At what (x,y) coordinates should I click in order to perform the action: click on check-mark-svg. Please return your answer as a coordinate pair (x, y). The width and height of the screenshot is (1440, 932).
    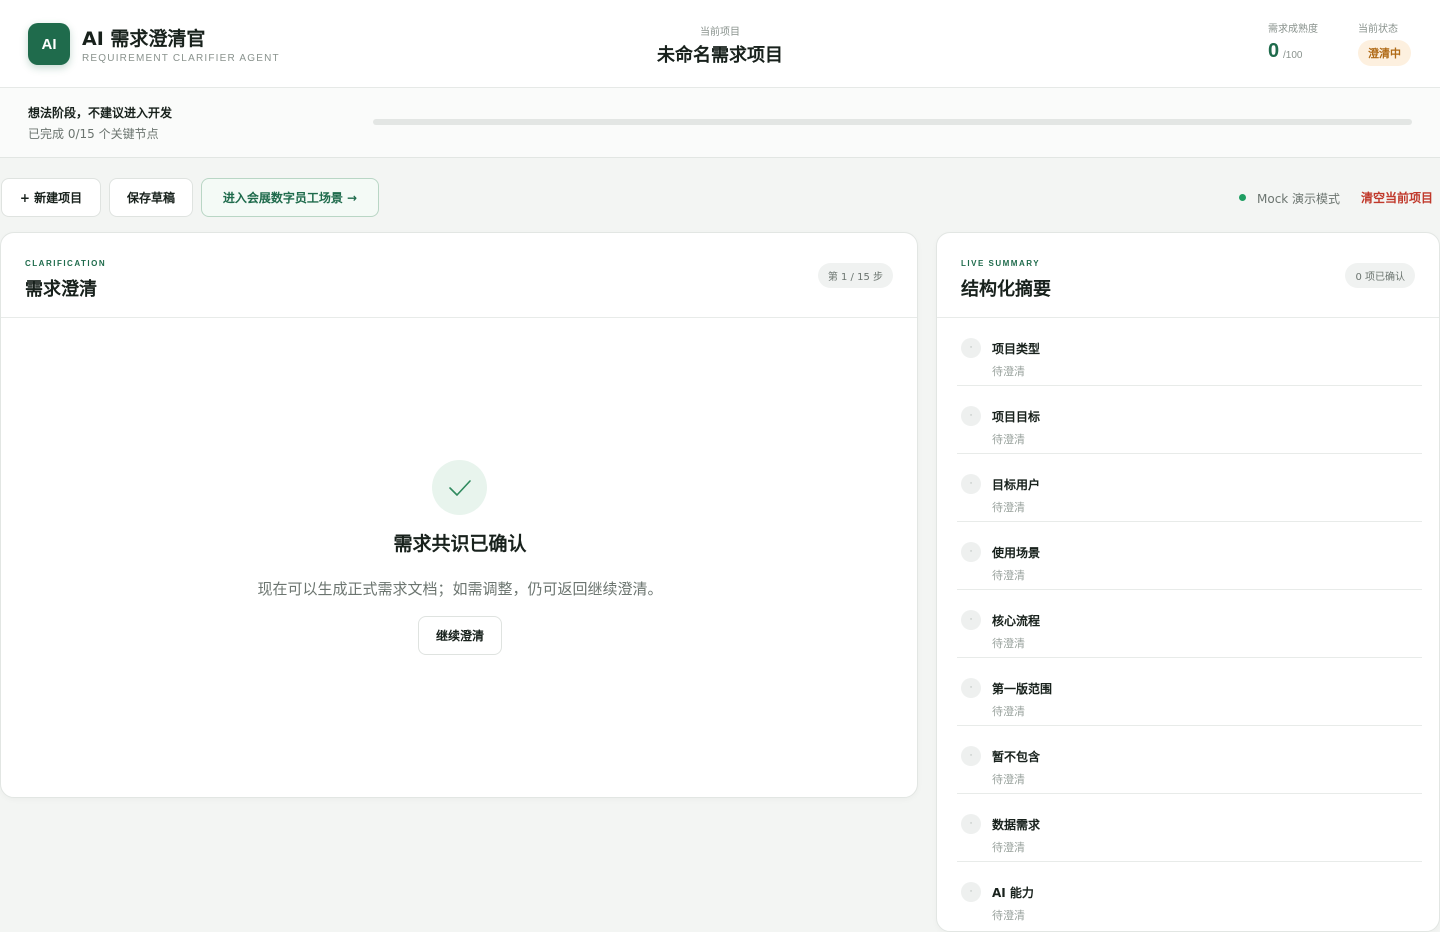
    Looking at the image, I should click on (459, 487).